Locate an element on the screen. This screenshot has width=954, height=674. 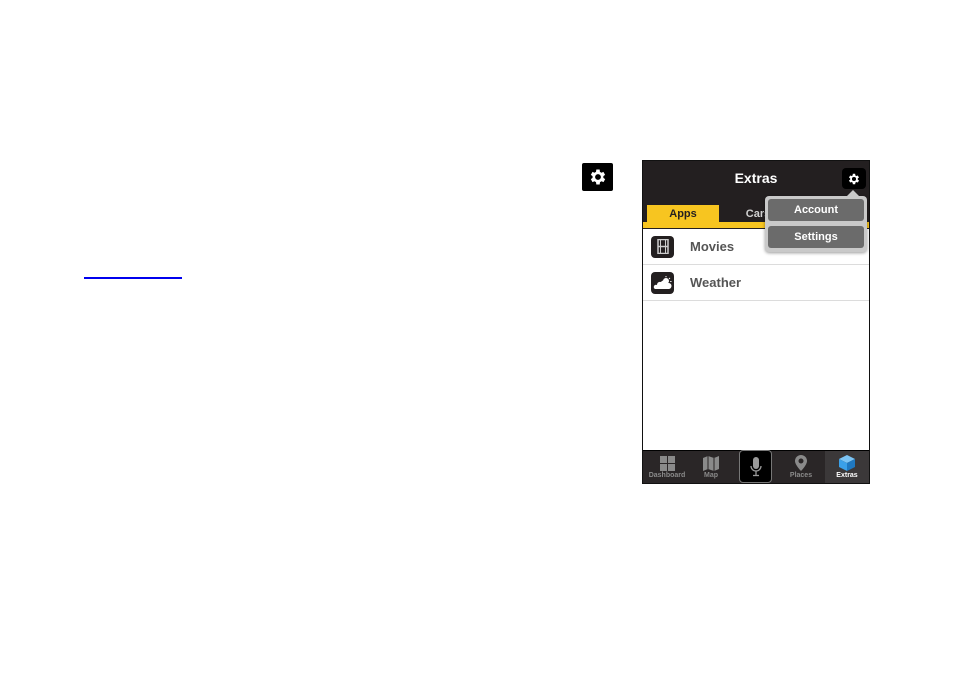
menu-item-account: Account is located at coordinates (816, 210).